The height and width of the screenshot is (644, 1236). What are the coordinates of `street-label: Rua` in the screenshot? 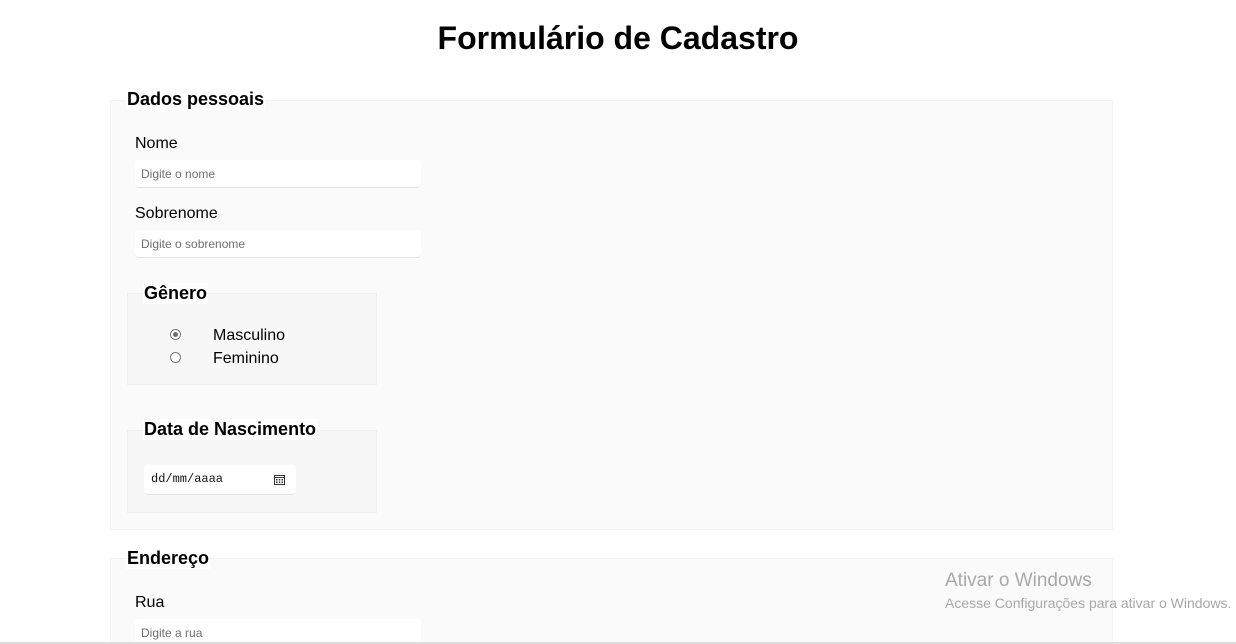 It's located at (150, 602).